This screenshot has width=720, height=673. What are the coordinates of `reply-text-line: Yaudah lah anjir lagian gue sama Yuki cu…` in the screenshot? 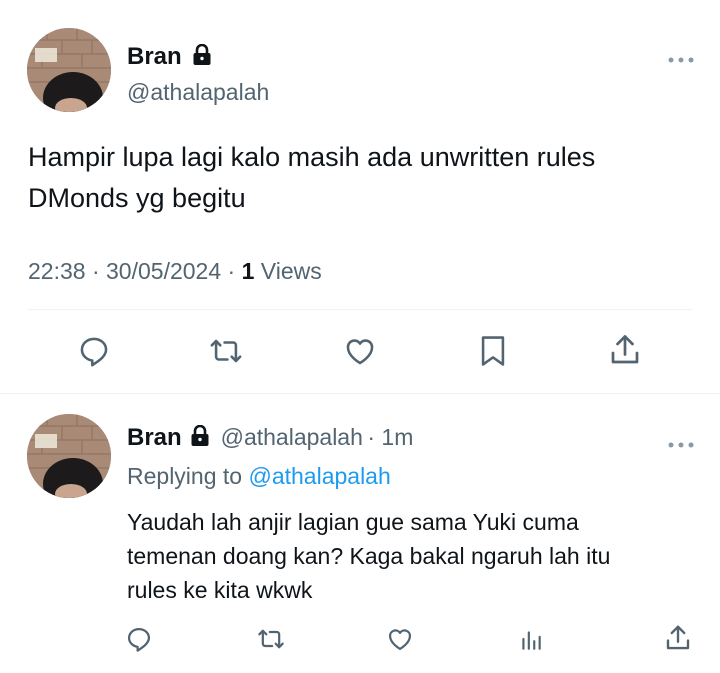 It's located at (353, 522).